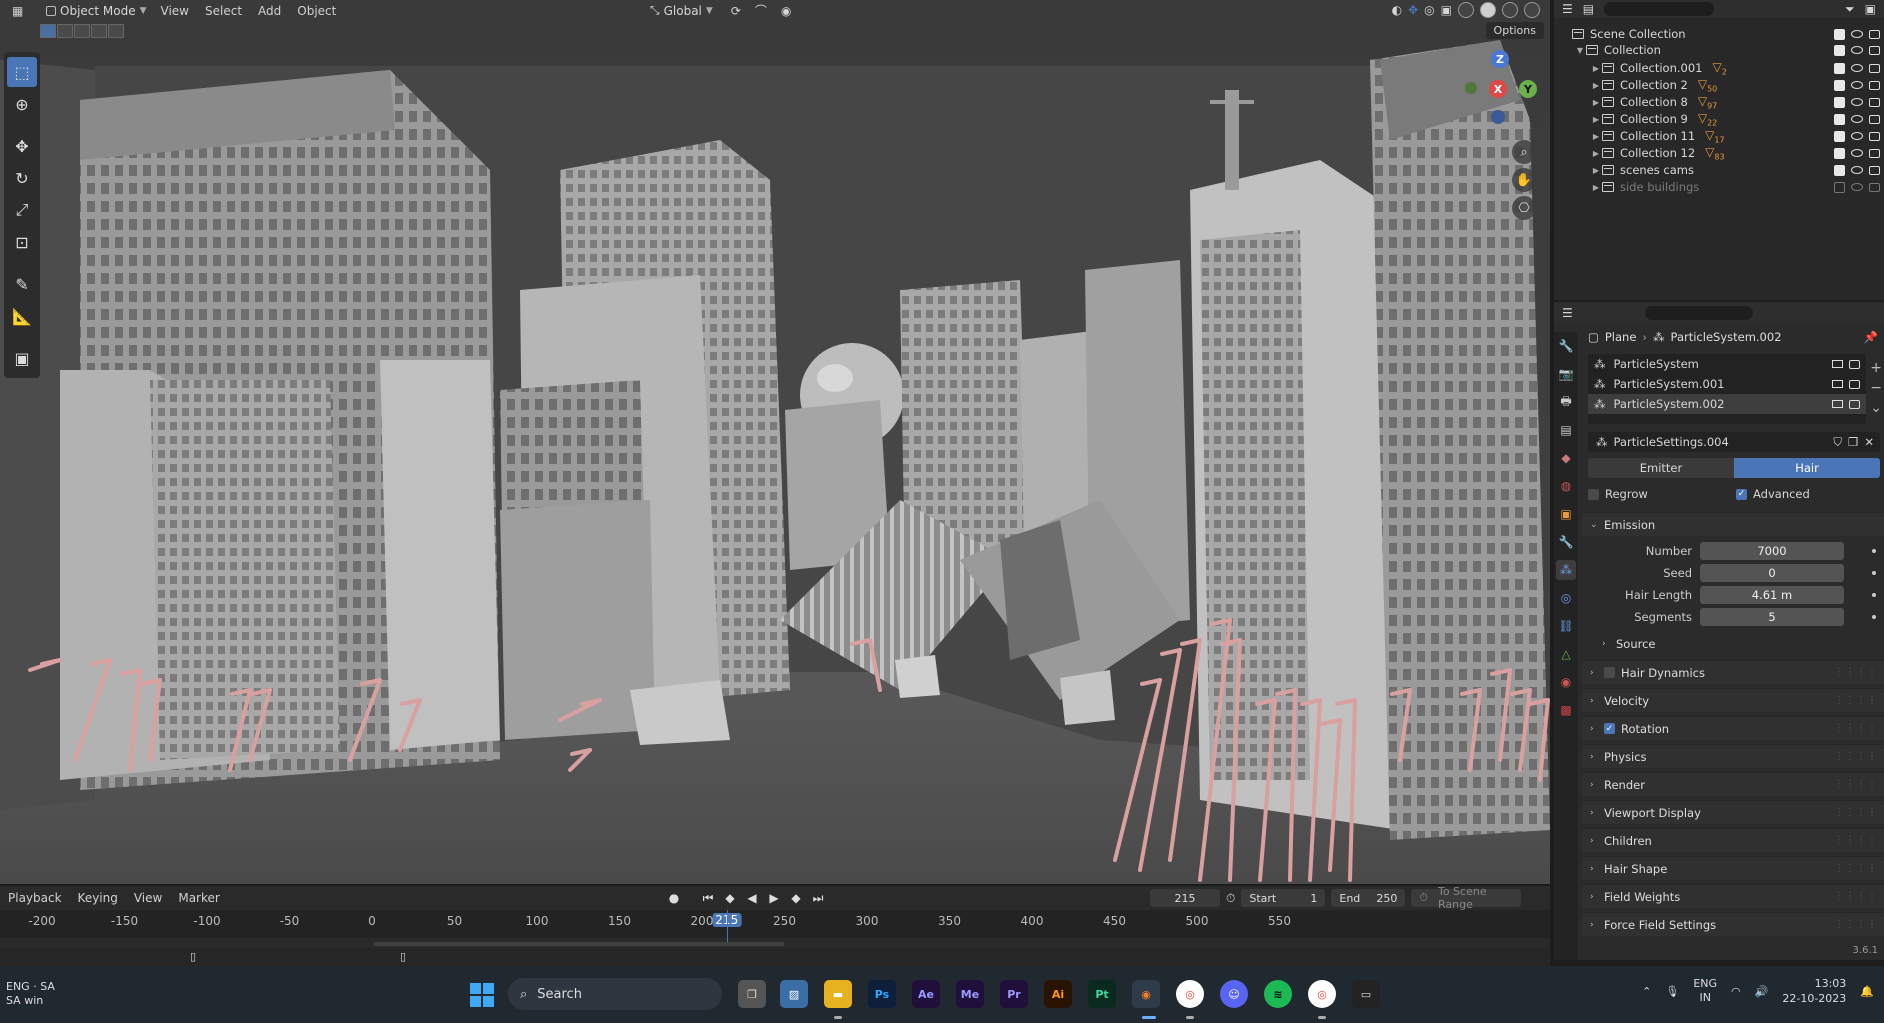  What do you see at coordinates (1397, 10) in the screenshot?
I see `visibility-icon: ◐` at bounding box center [1397, 10].